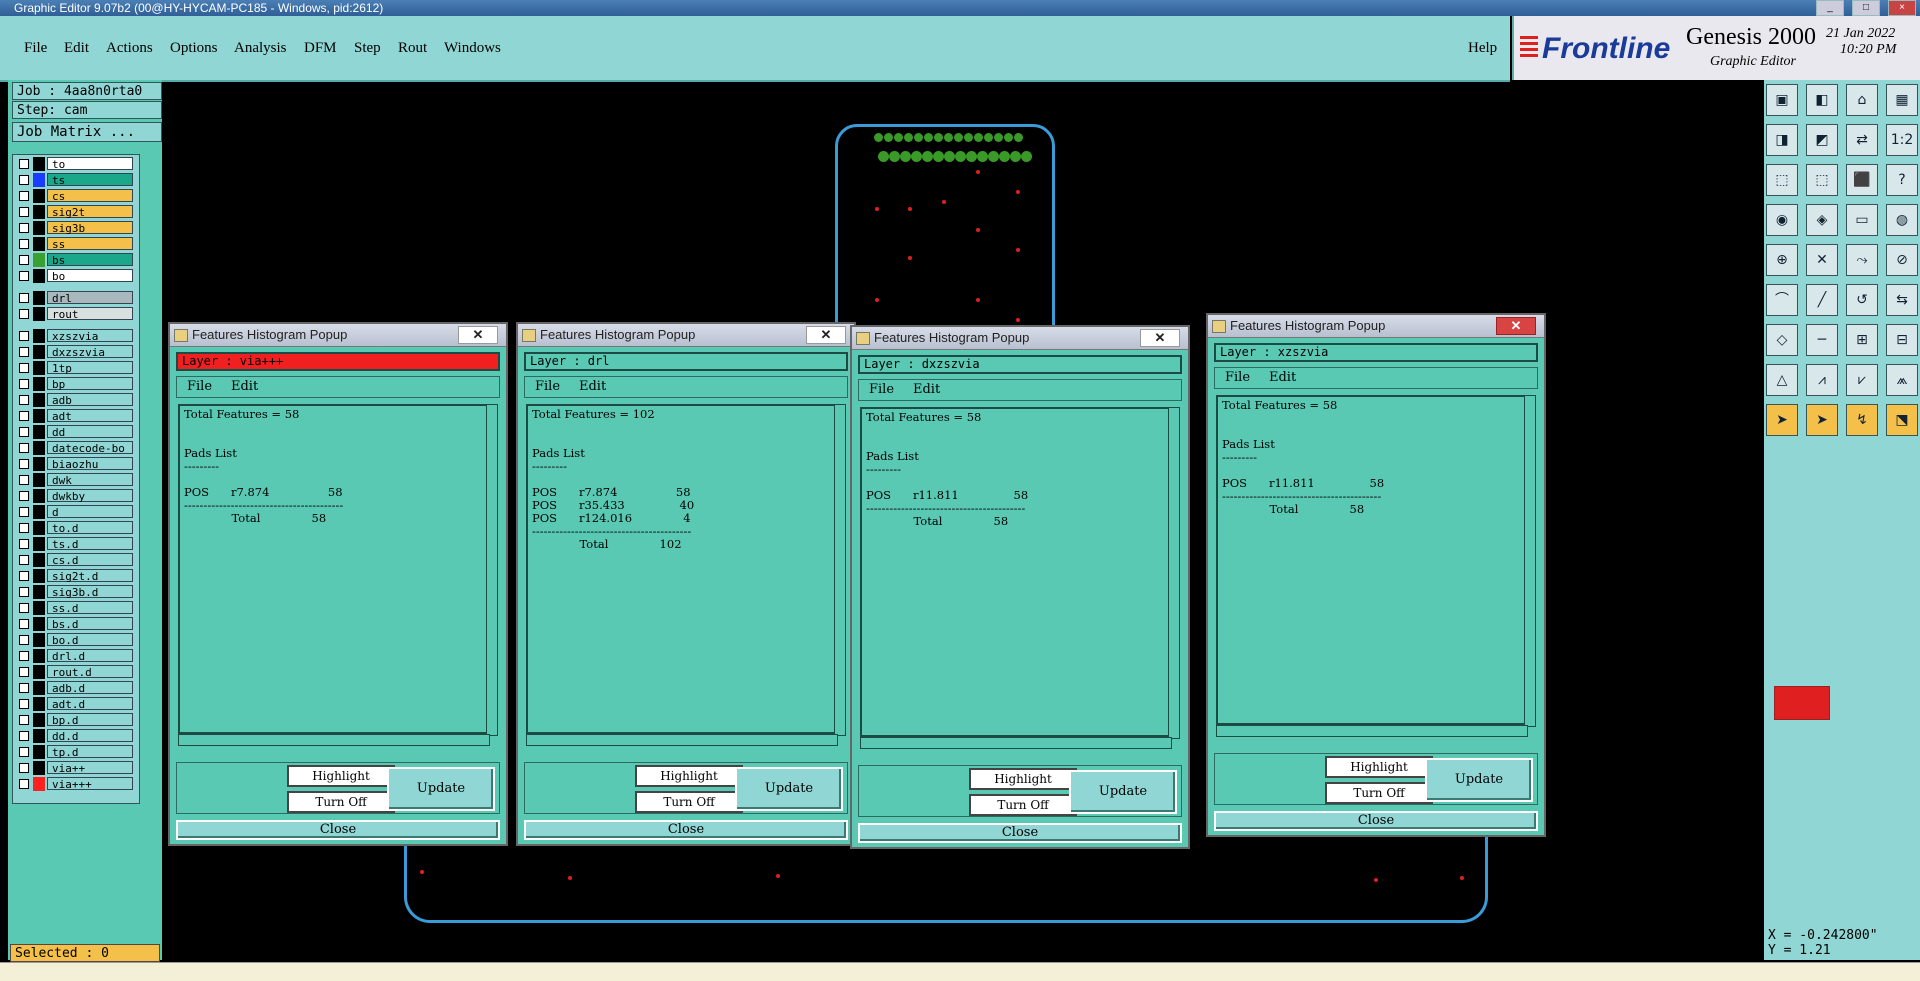  What do you see at coordinates (75, 164) in the screenshot?
I see `layer-row-to: to` at bounding box center [75, 164].